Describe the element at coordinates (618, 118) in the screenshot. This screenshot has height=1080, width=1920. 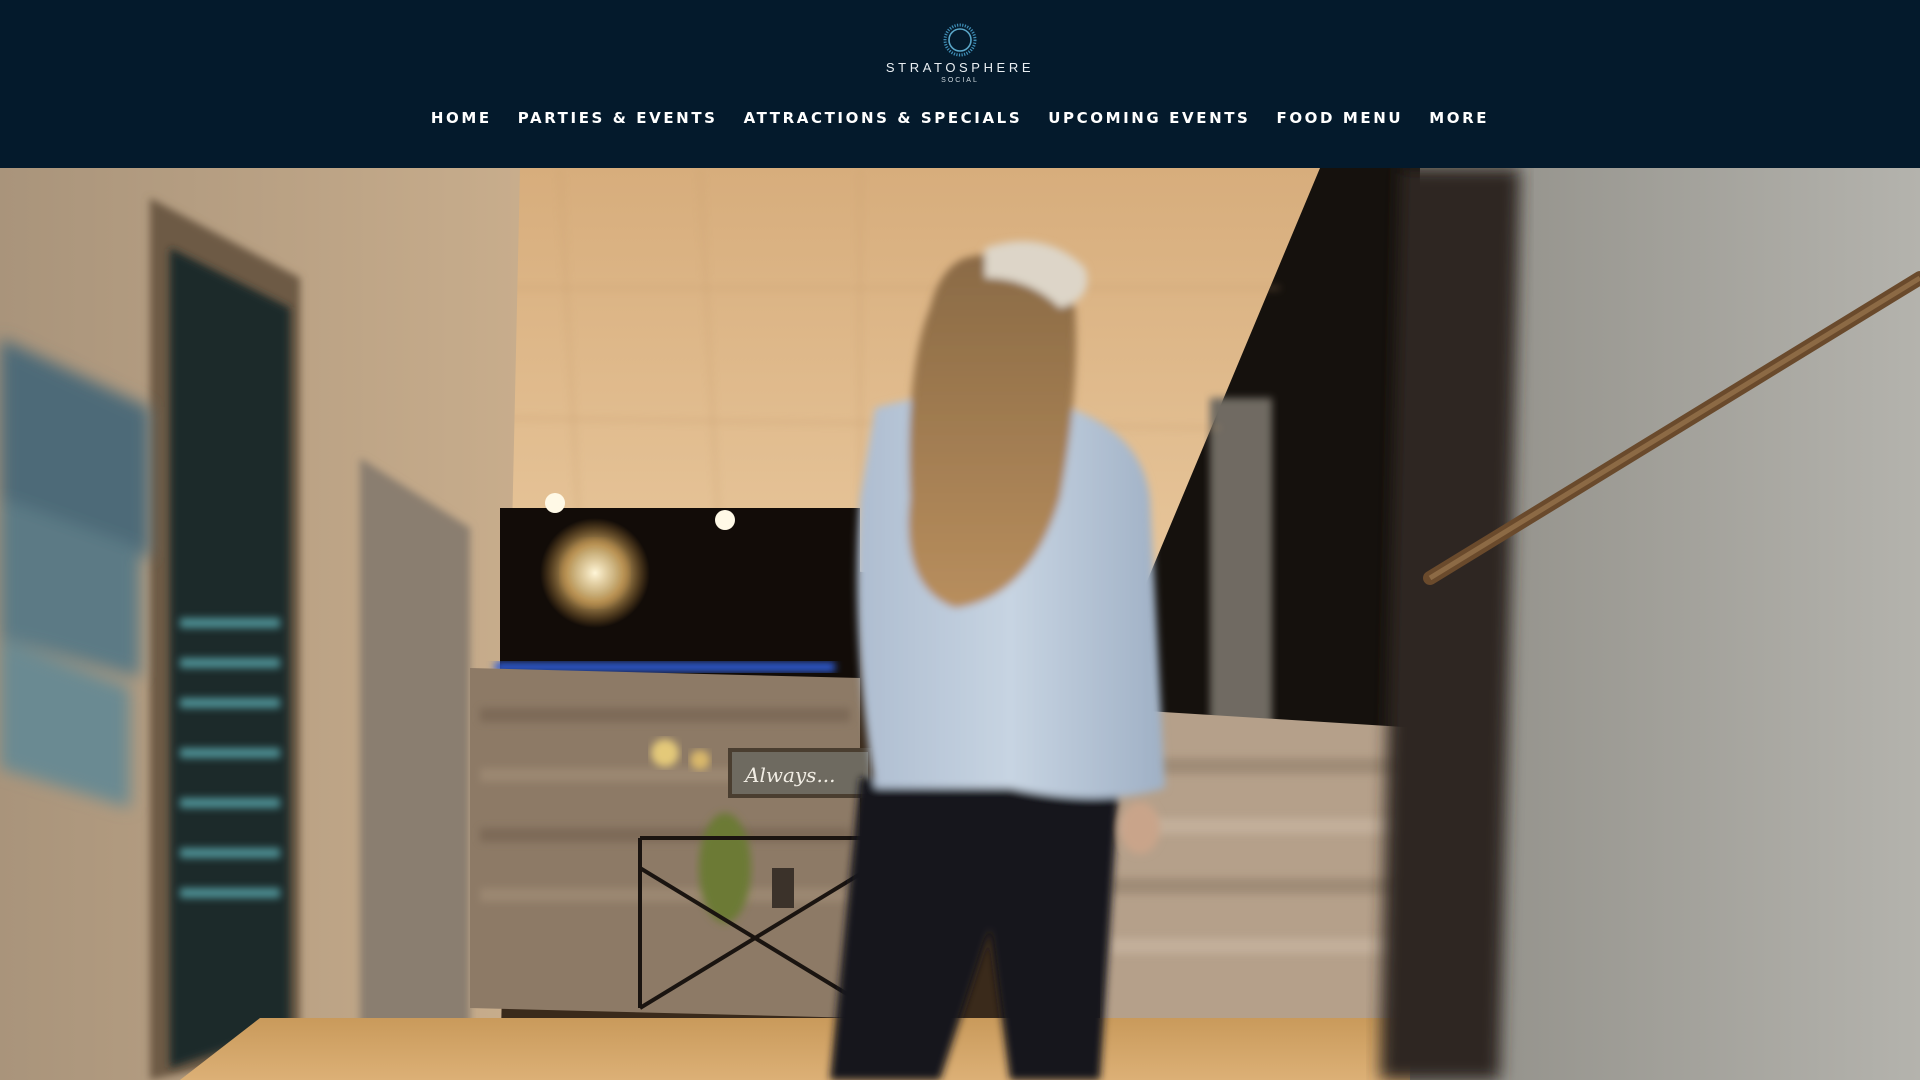
I see `nav-item-parties-events: Parties & Events` at that location.